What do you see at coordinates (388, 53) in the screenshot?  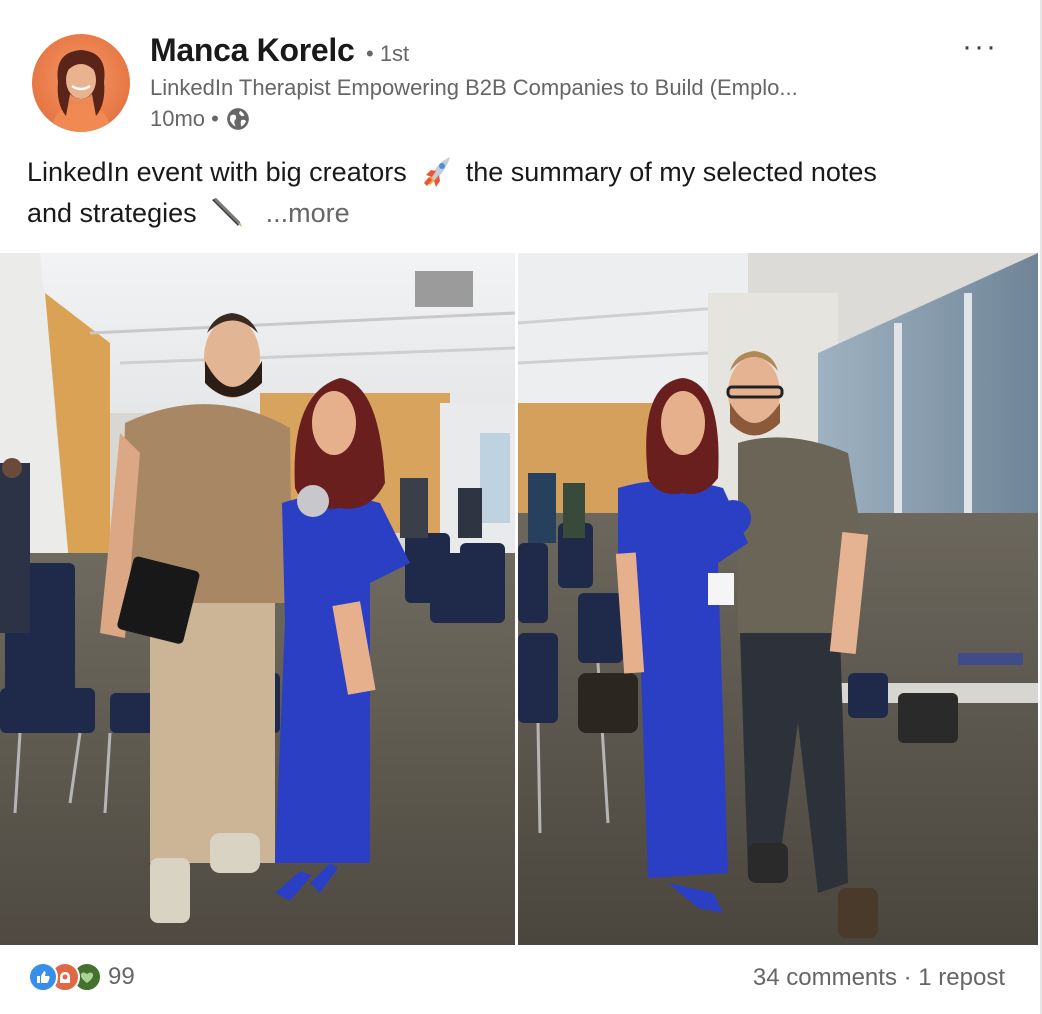 I see `connection-degree: • 1st` at bounding box center [388, 53].